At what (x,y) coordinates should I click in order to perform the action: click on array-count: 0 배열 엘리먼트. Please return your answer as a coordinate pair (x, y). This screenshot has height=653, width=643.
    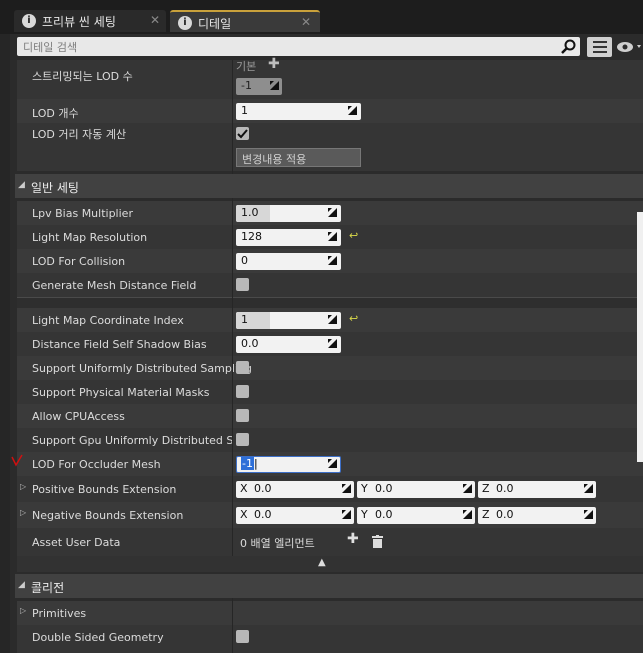
    Looking at the image, I should click on (277, 543).